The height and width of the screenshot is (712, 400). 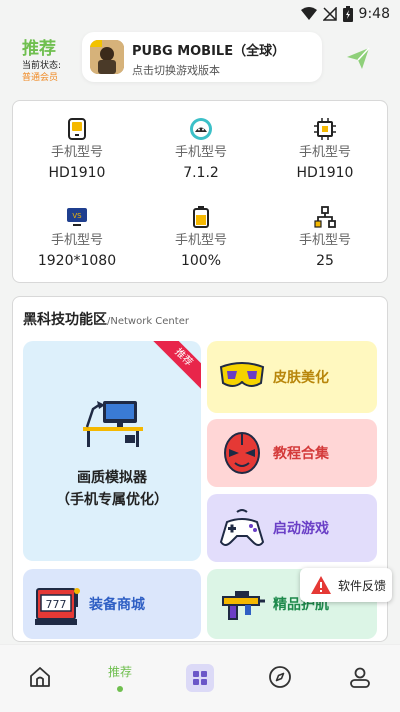 I want to click on game-selector-card: PUBG MOBILE（全球） 点击切换游戏版本, so click(x=202, y=57).